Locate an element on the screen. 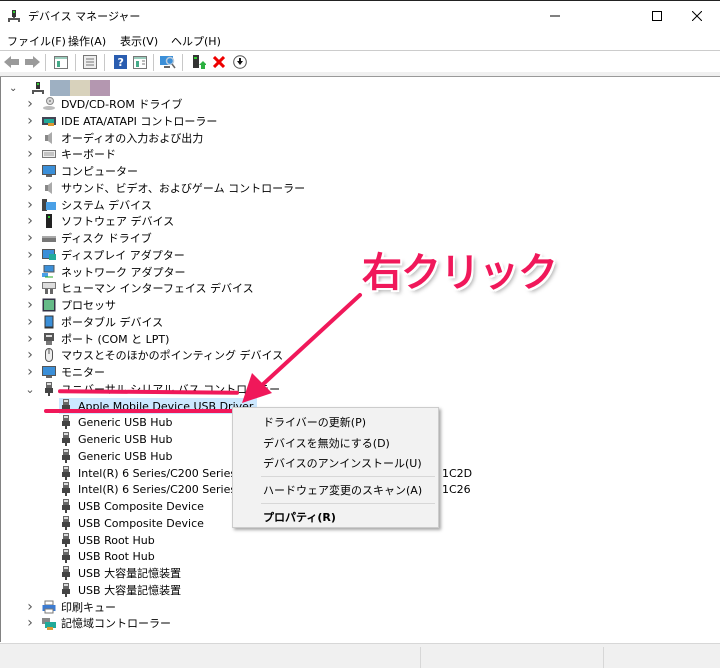 Image resolution: width=720 pixels, height=668 pixels. tree-category: › ヒューマン インターフェイス デバイス is located at coordinates (139, 288).